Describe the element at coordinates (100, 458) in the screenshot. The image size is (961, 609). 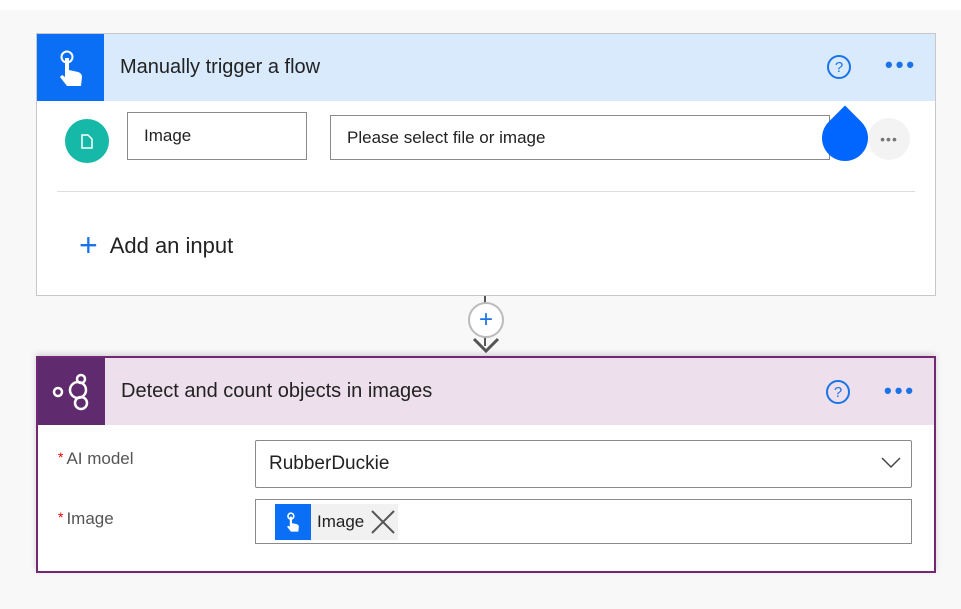
I see `label-text: AI model` at that location.